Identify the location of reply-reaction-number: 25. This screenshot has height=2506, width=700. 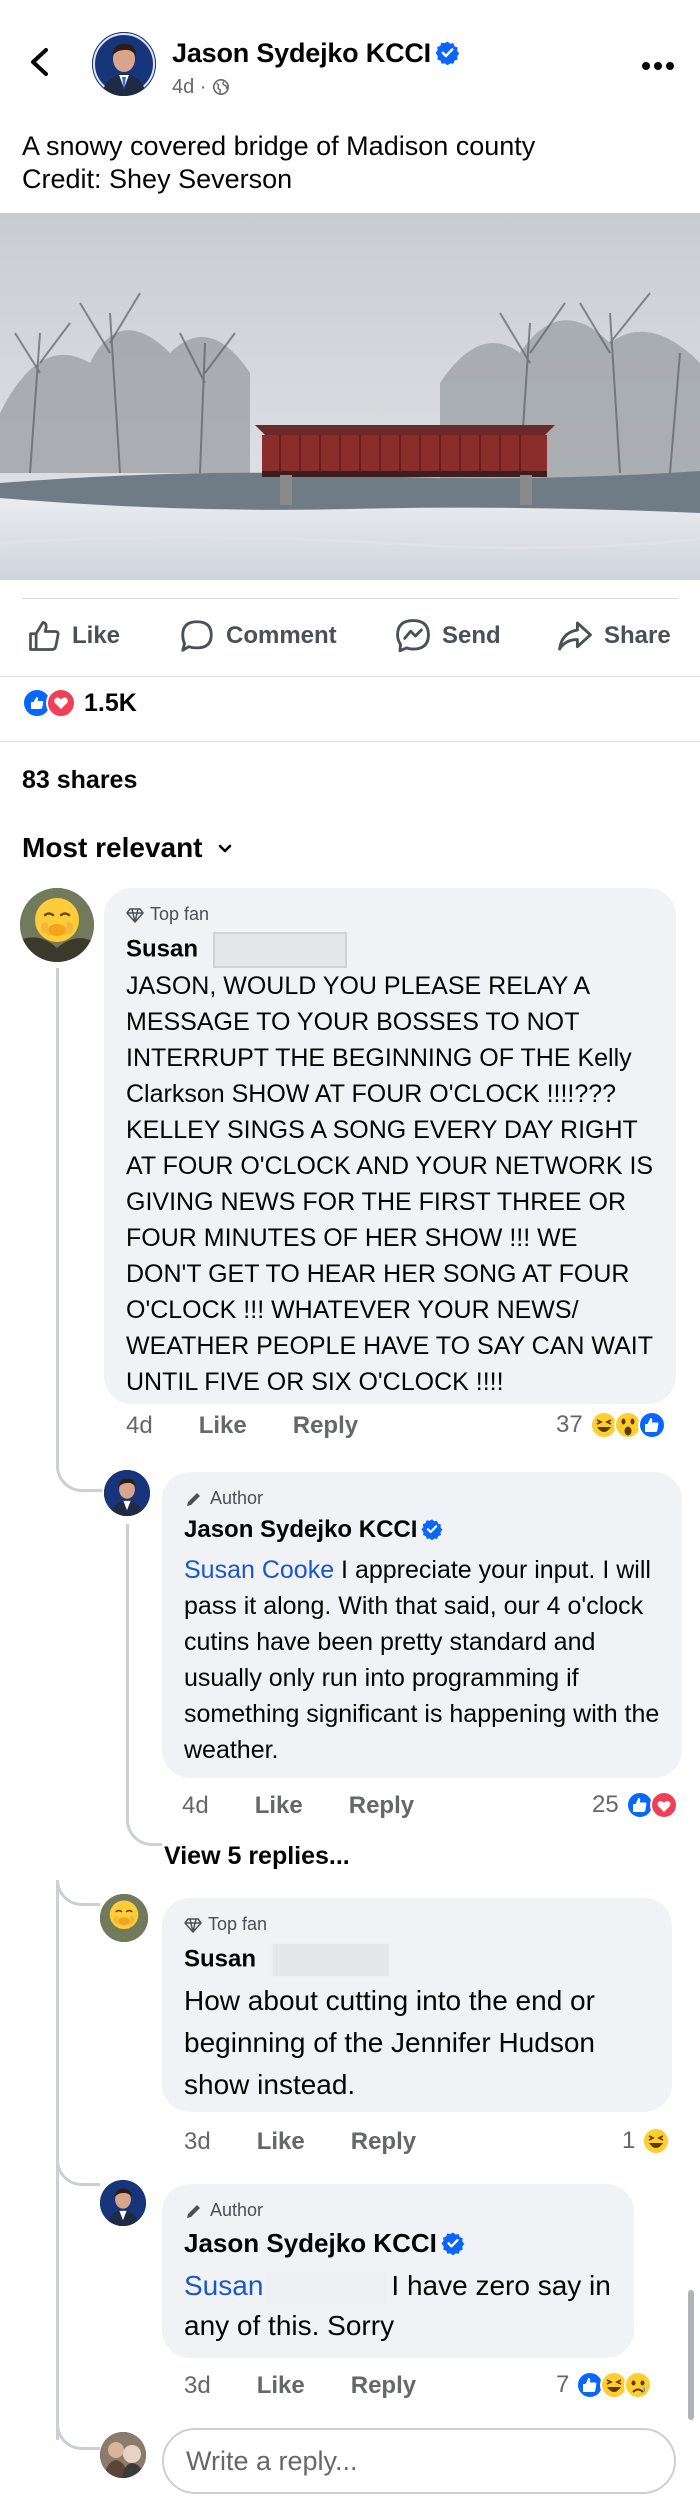
(605, 1805).